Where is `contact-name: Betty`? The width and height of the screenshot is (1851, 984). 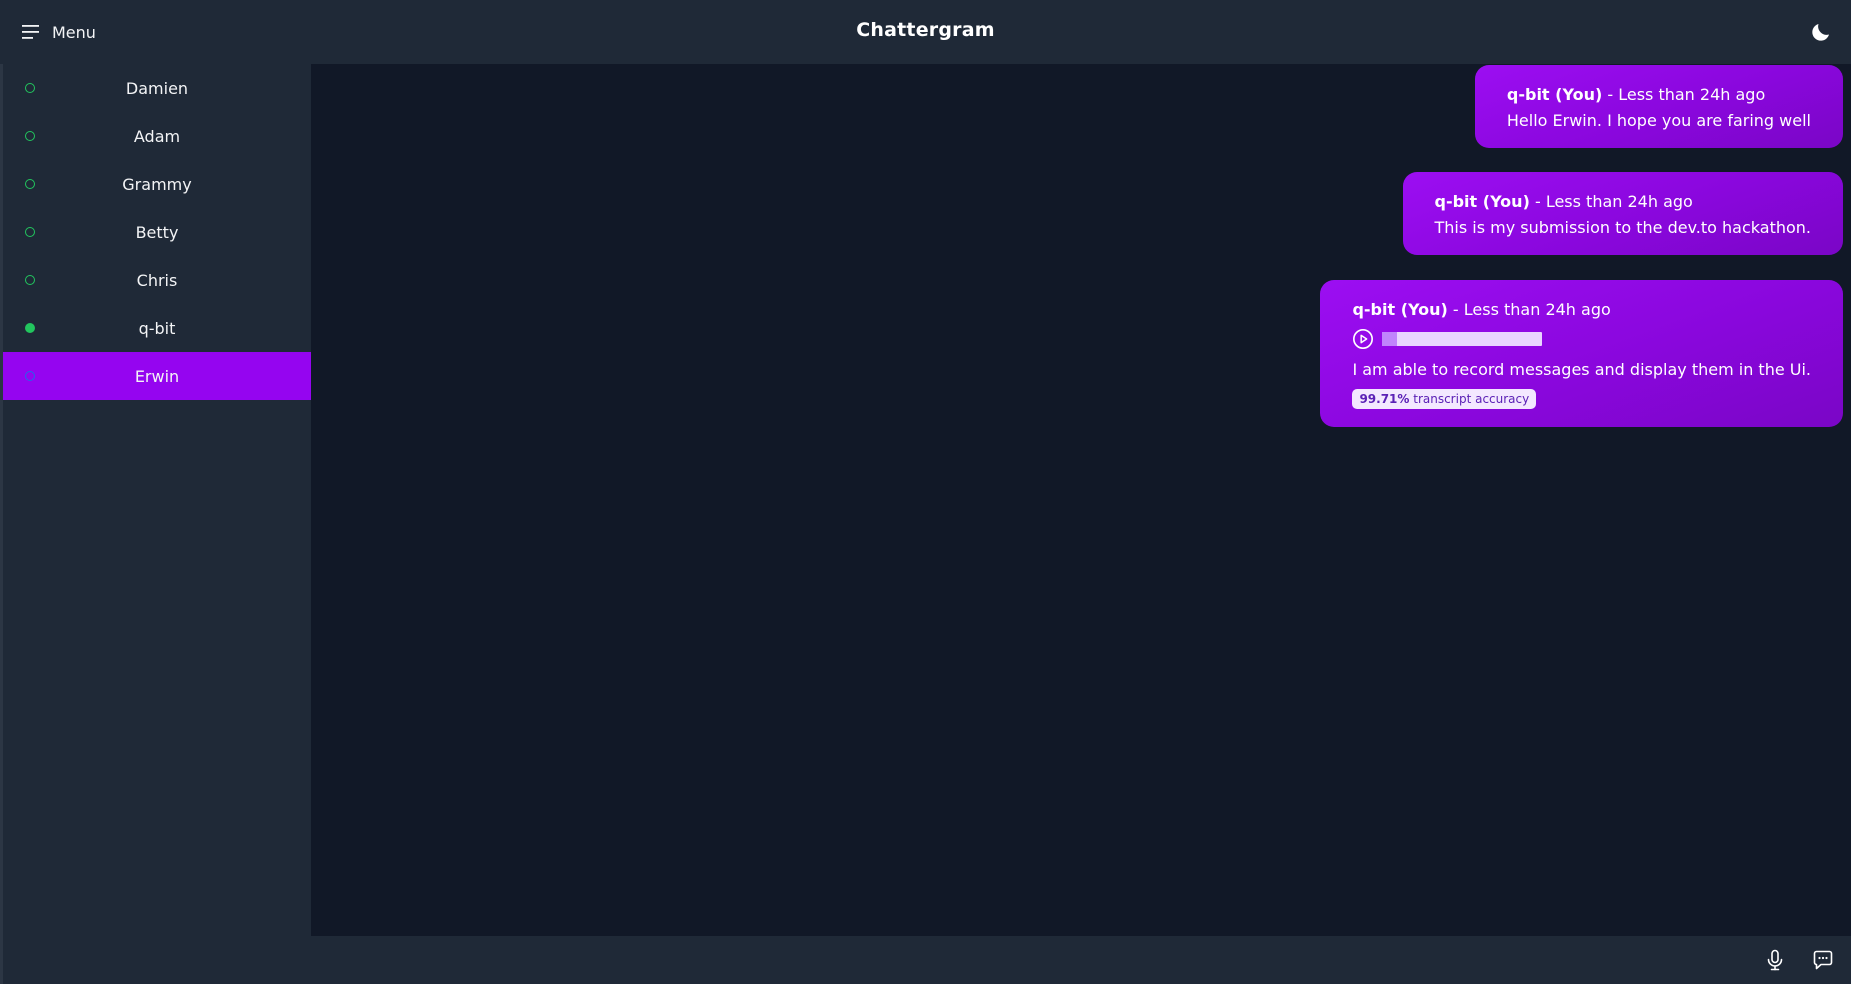 contact-name: Betty is located at coordinates (157, 232).